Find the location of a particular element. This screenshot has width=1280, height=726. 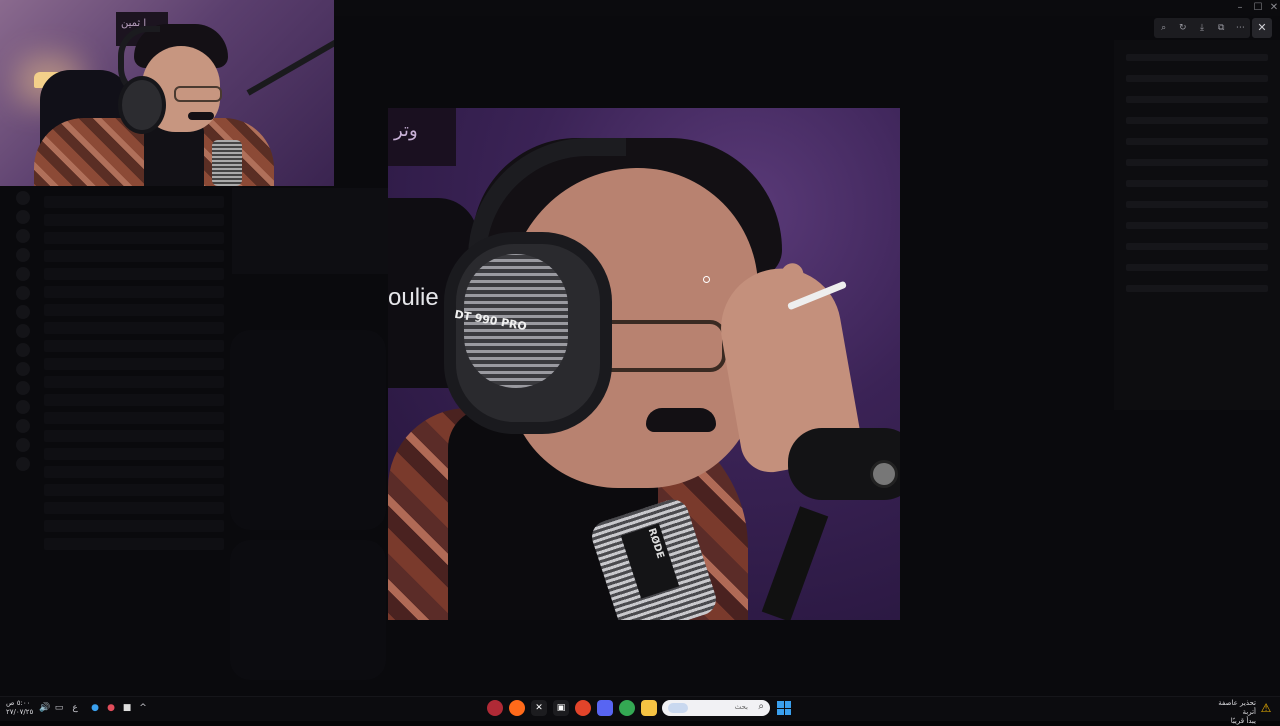

mouse-cursor is located at coordinates (706, 279).